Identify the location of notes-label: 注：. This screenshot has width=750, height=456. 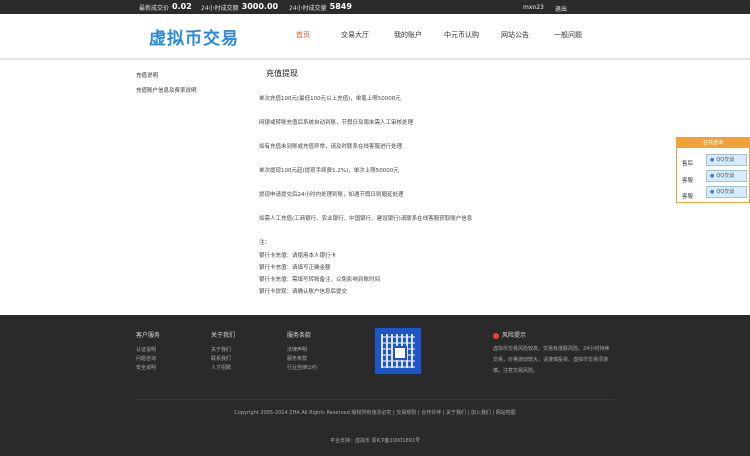
(265, 243).